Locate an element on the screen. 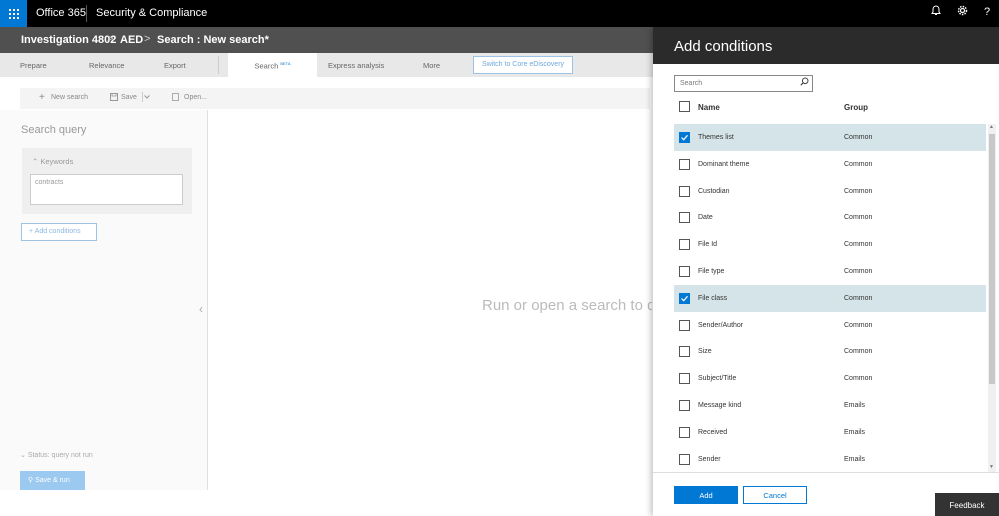 This screenshot has width=999, height=516. condition-row: Dominant theme Common is located at coordinates (830, 164).